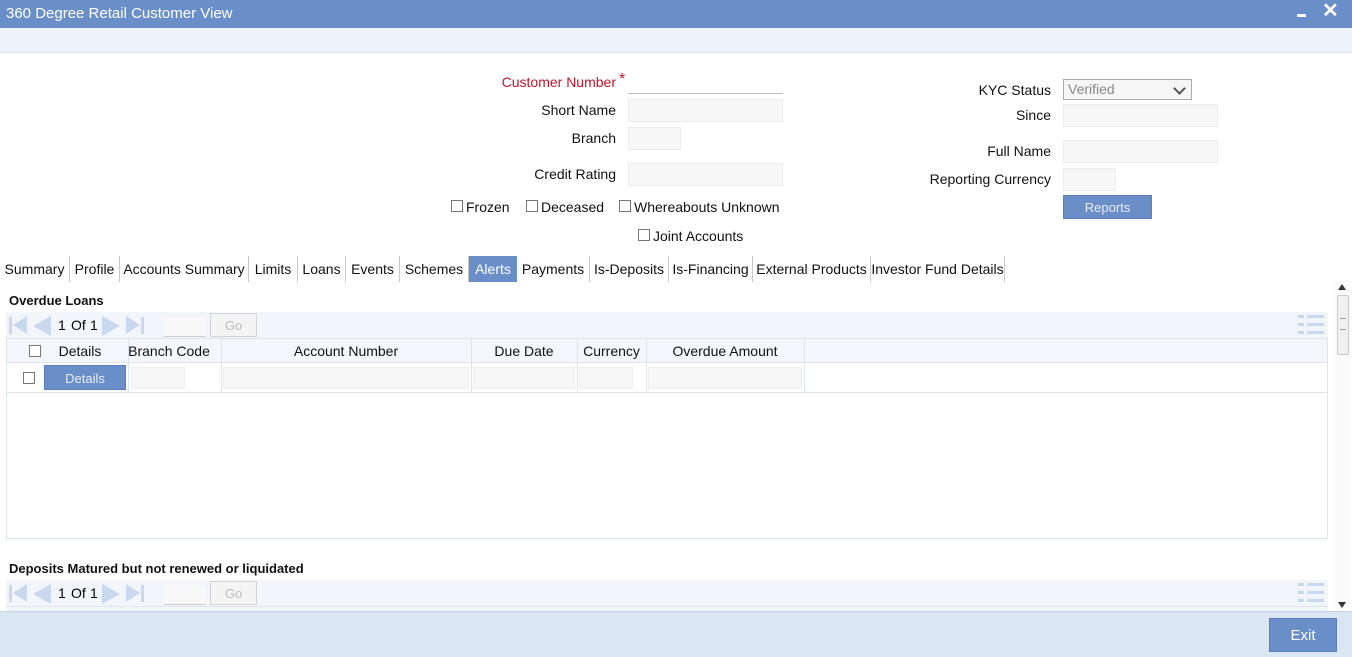 The height and width of the screenshot is (657, 1352). What do you see at coordinates (346, 351) in the screenshot?
I see `column-header-account-number: Account Number` at bounding box center [346, 351].